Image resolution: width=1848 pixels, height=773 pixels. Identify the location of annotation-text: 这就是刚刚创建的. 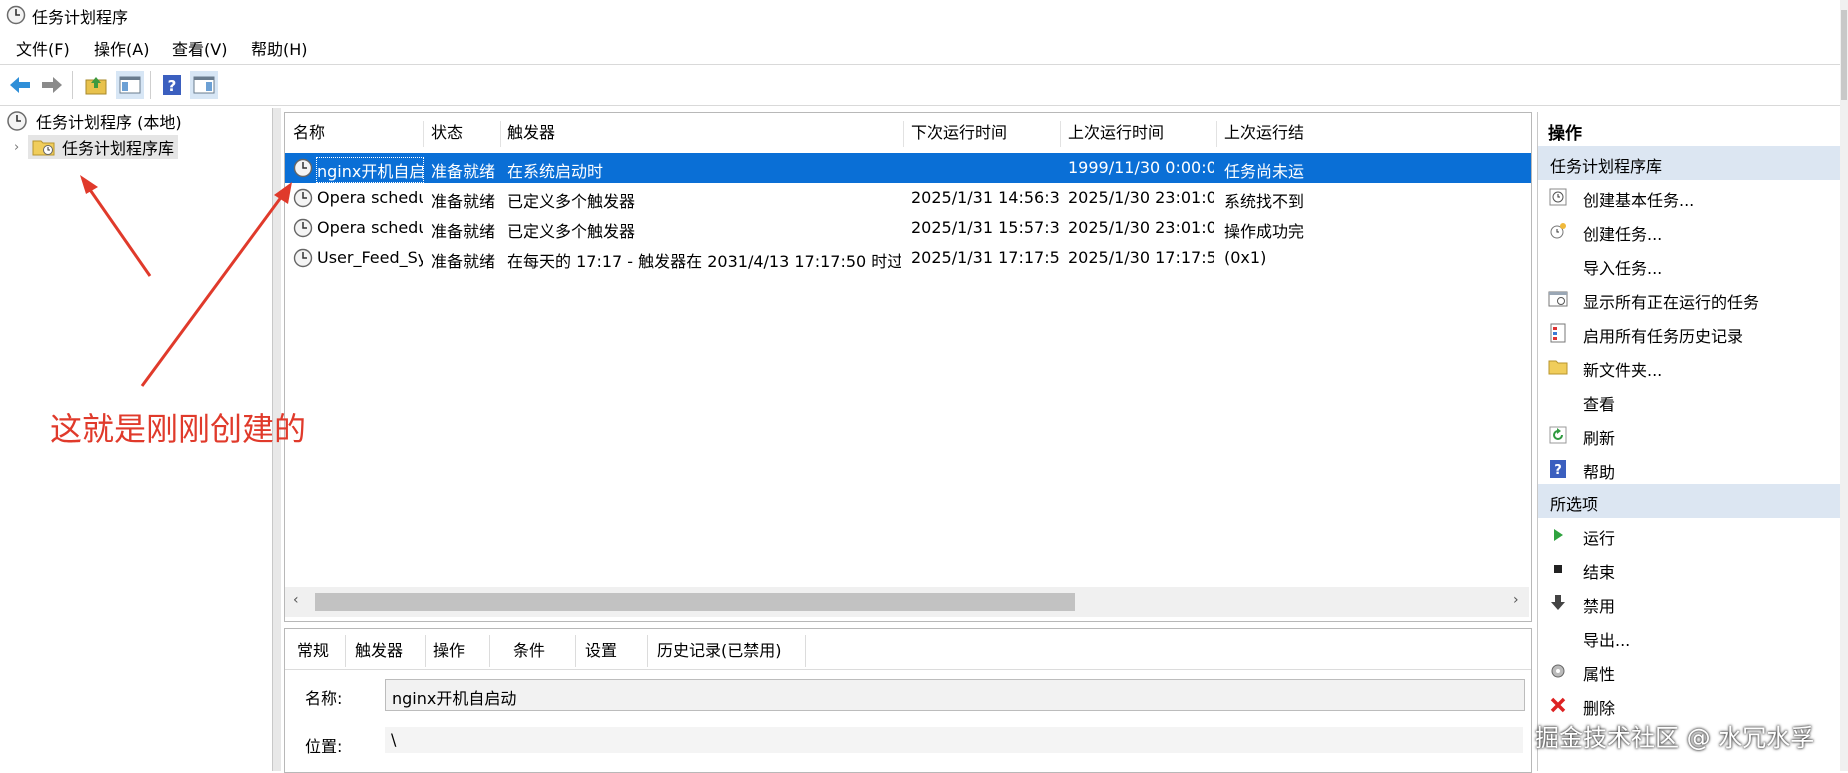
(178, 429).